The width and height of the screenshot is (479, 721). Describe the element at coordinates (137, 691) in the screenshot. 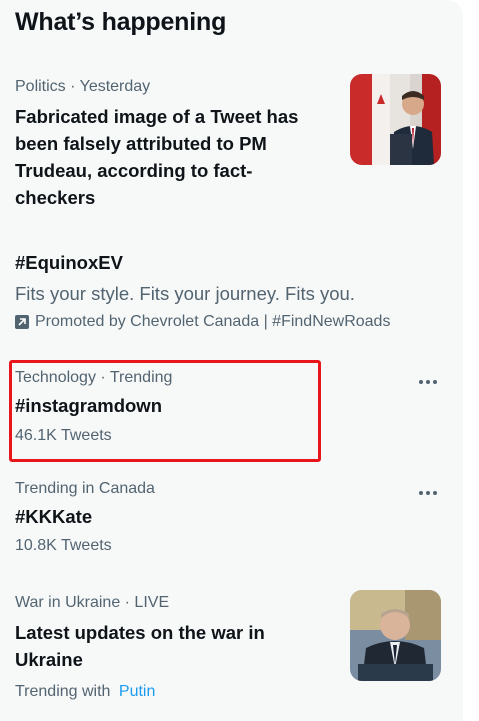

I see `trending-with-link: Putin` at that location.